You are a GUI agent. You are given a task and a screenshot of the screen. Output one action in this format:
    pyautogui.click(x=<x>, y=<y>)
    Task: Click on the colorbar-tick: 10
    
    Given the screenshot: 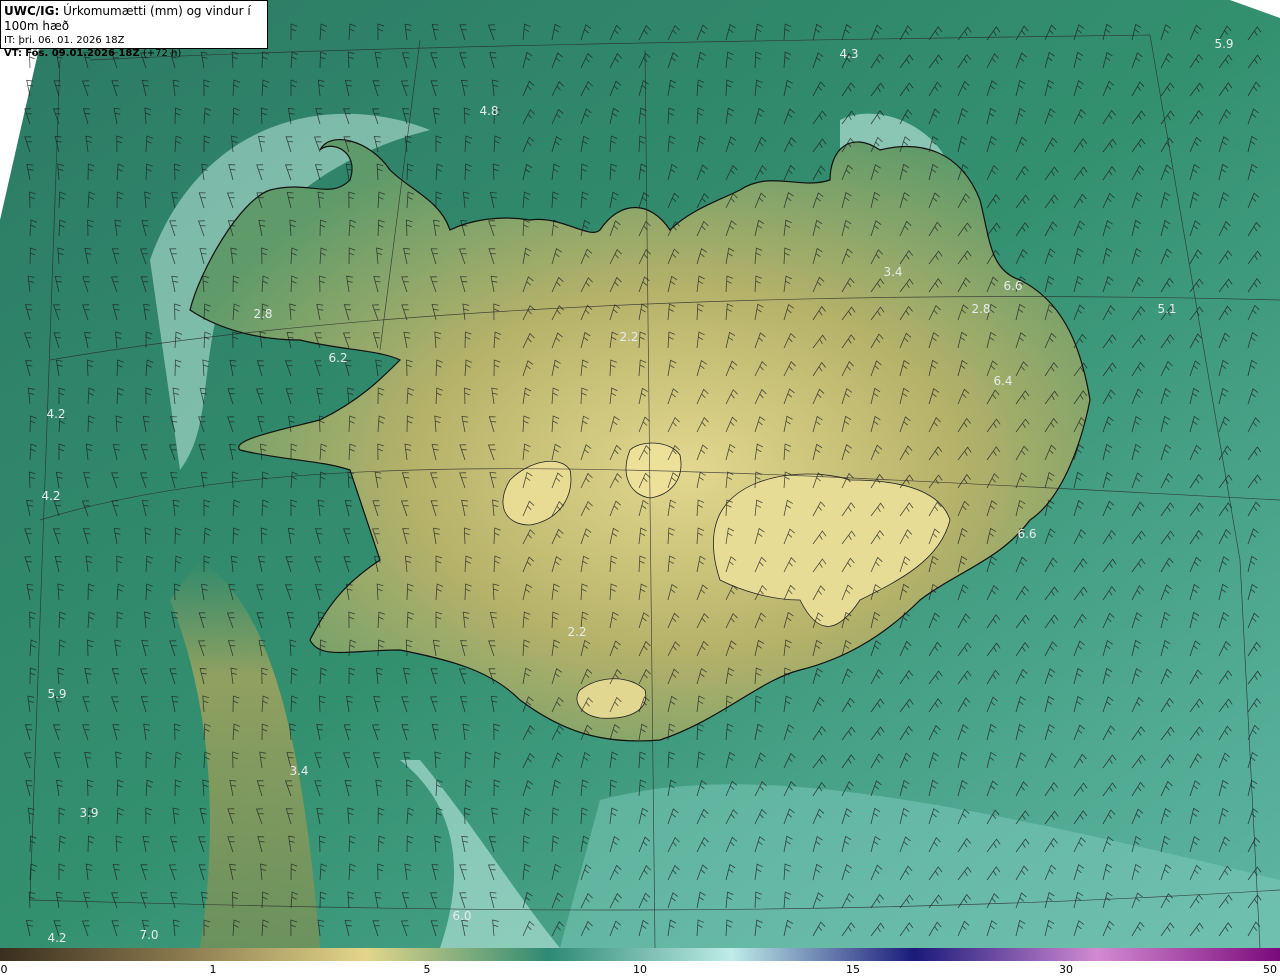 What is the action you would take?
    pyautogui.click(x=640, y=969)
    